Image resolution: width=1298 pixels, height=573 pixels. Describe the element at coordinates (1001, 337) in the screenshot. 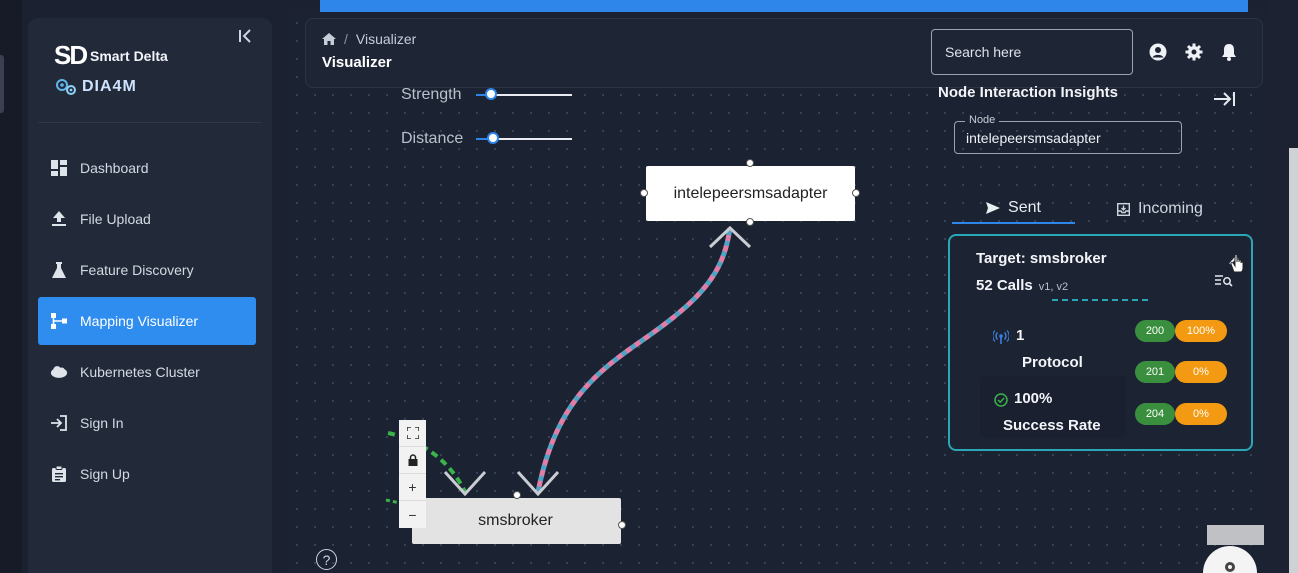

I see `antenna-icon` at that location.